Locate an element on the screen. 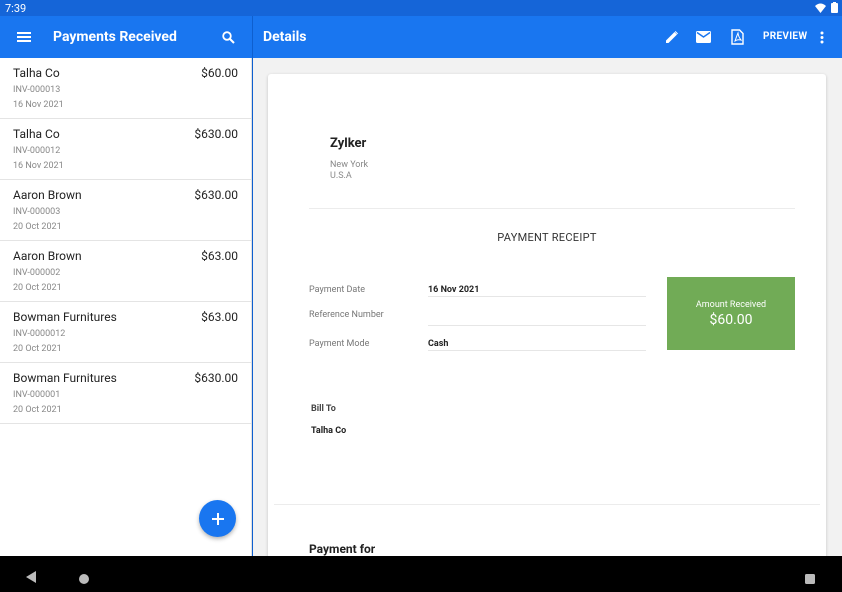  payment-mode-value: Cash is located at coordinates (438, 344).